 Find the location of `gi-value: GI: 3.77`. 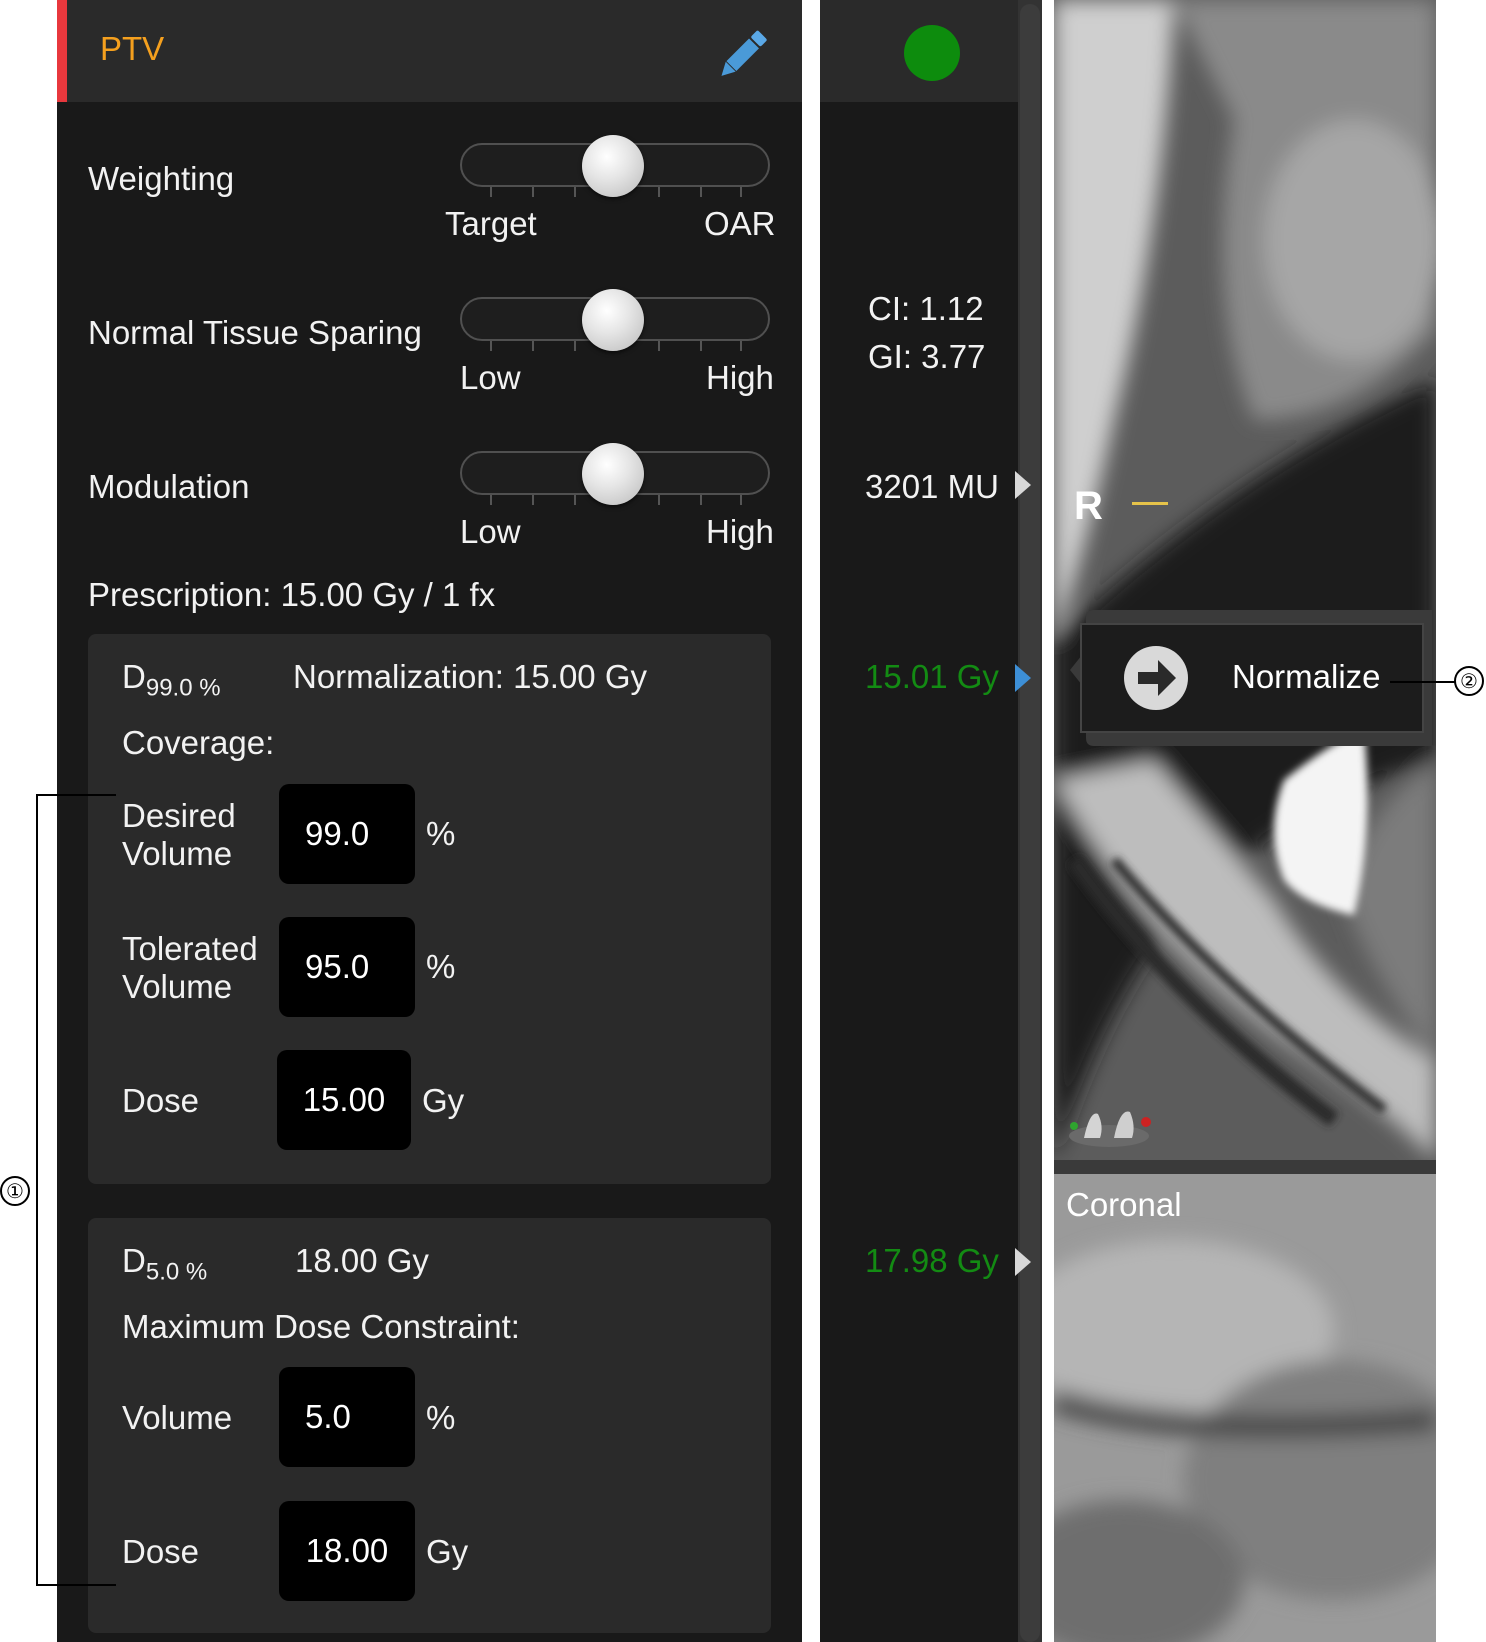

gi-value: GI: 3.77 is located at coordinates (927, 356).